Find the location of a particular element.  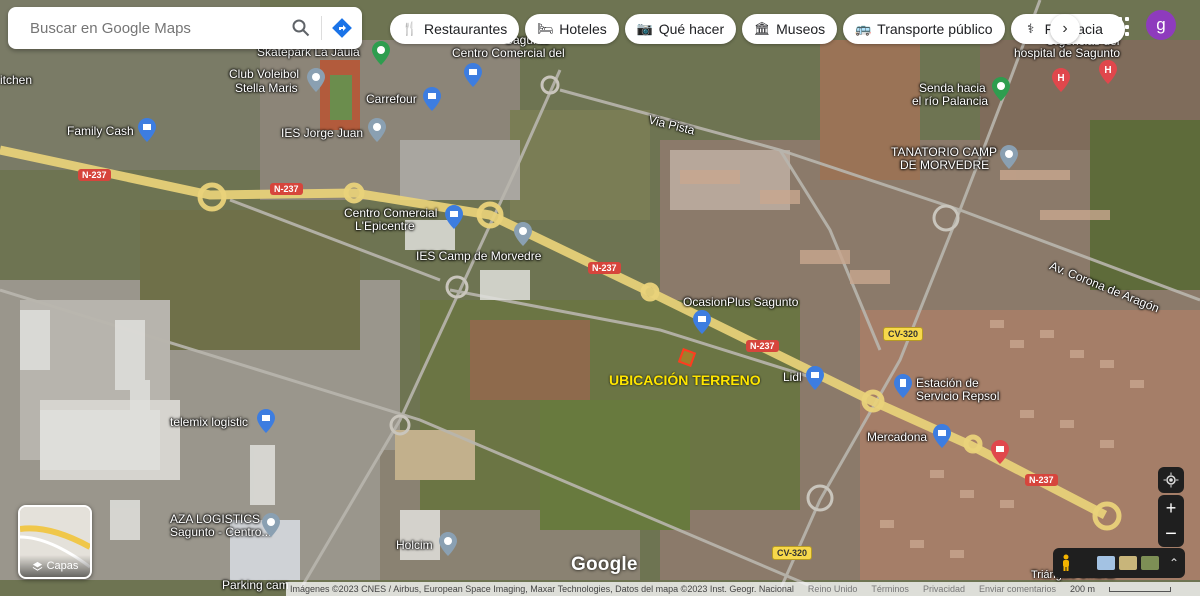

country-link: Reino Unido is located at coordinates (833, 589).